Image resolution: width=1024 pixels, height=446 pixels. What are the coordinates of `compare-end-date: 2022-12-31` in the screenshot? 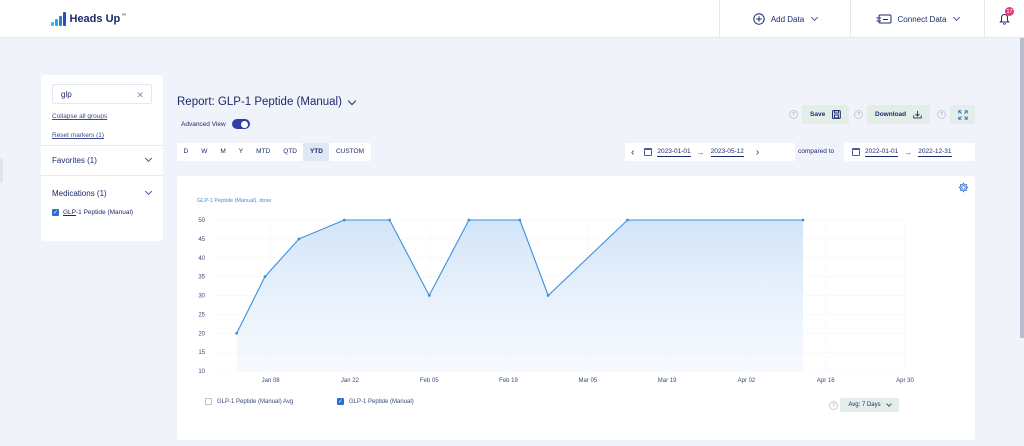 It's located at (935, 152).